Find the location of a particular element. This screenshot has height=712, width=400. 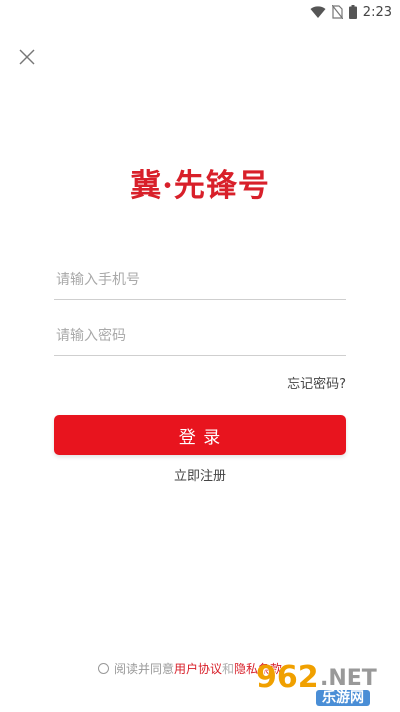

battery-icon is located at coordinates (352, 12).